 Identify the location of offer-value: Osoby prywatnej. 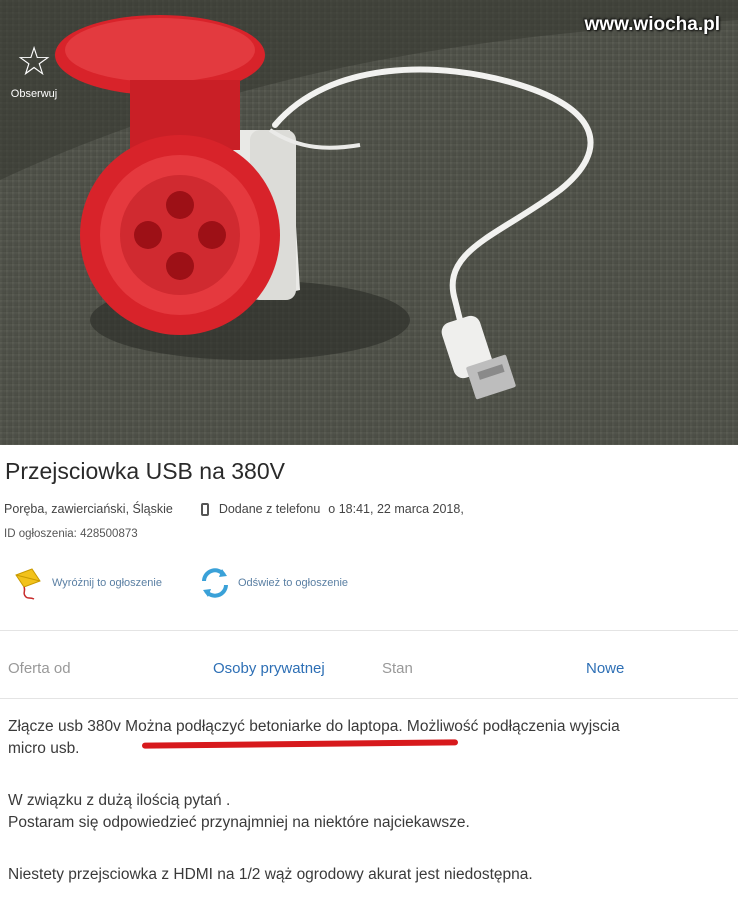
(269, 668).